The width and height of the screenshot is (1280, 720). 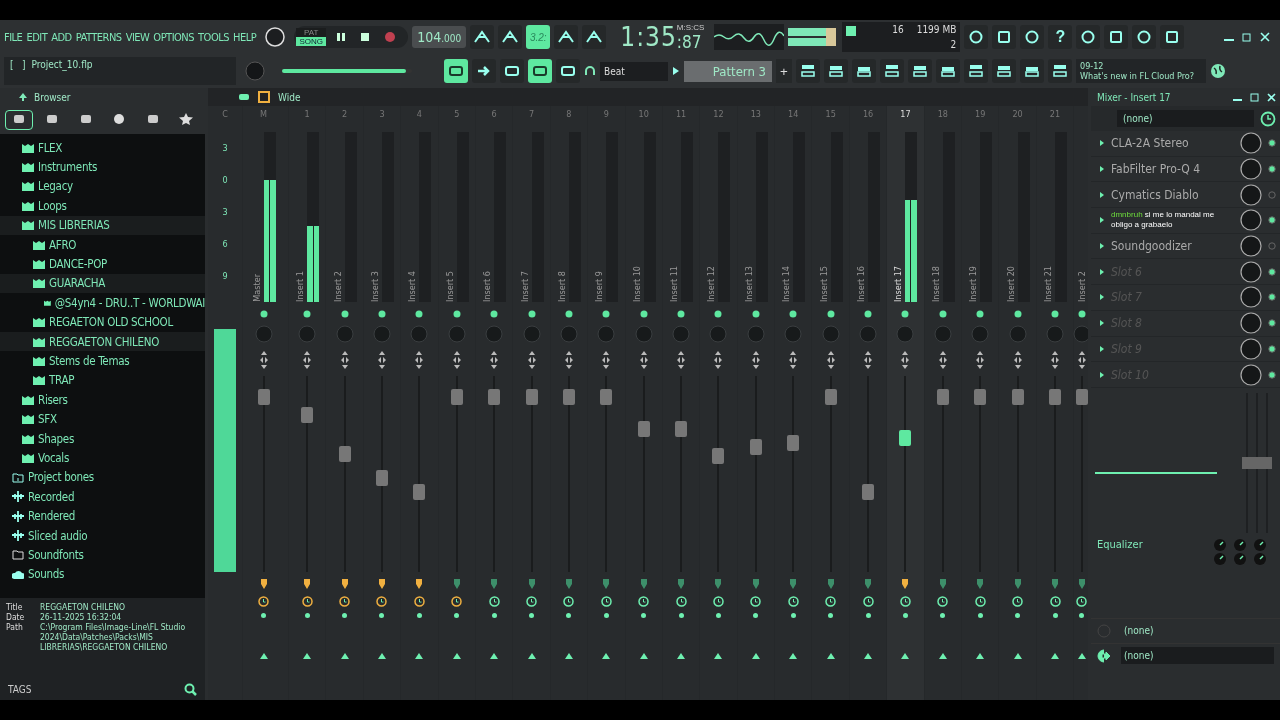 I want to click on mixer-strip: 5 Insert 5, so click(x=456, y=403).